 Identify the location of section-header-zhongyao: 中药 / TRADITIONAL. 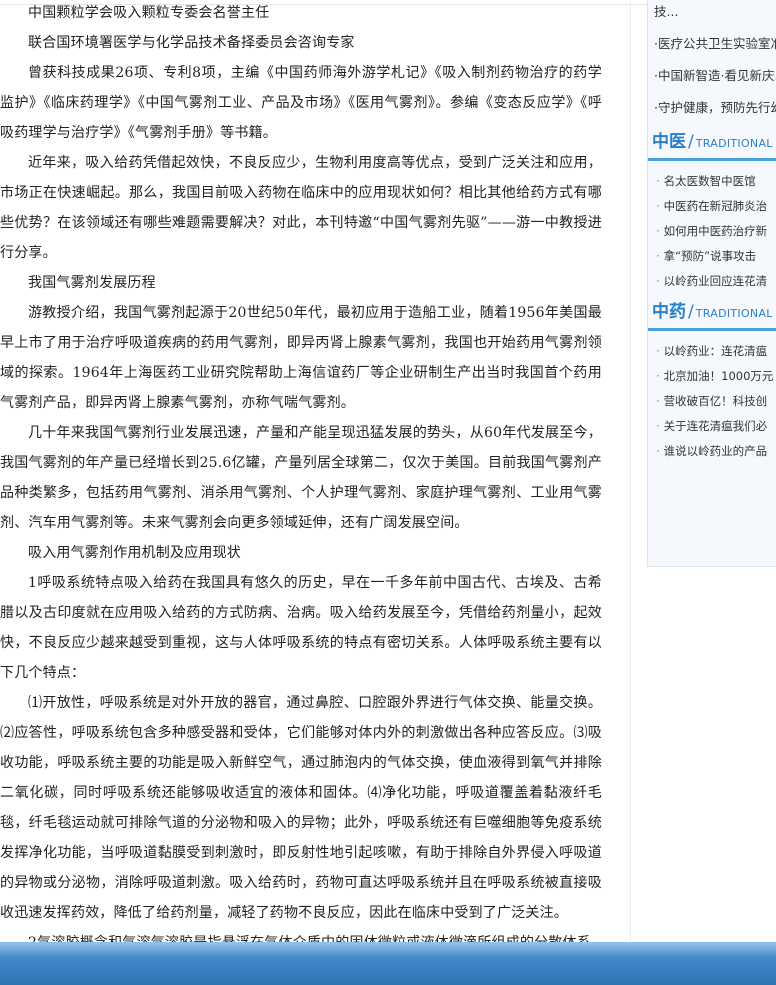
(712, 314).